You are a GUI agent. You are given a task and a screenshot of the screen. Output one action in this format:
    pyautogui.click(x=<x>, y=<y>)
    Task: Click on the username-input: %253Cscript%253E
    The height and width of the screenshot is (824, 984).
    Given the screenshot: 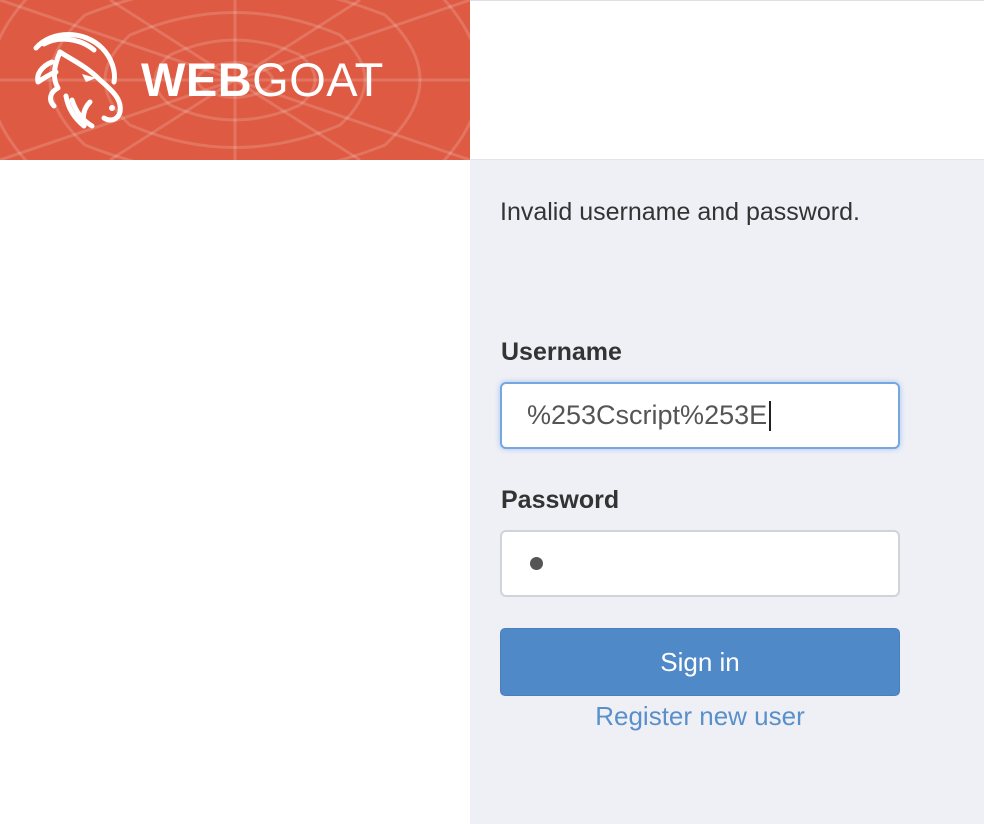 What is the action you would take?
    pyautogui.click(x=700, y=415)
    